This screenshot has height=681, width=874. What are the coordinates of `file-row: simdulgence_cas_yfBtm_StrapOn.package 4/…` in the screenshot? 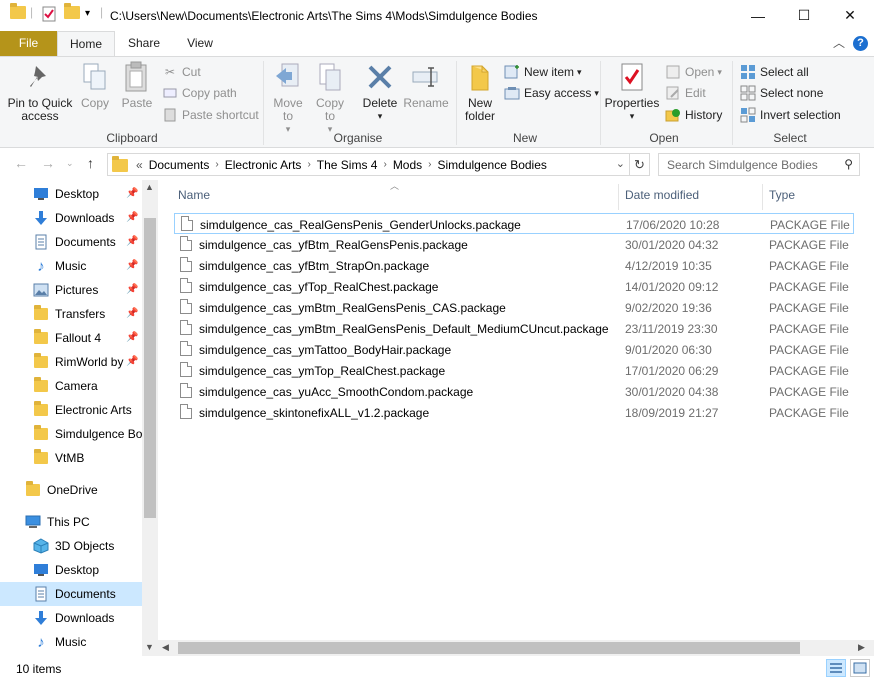 It's located at (514, 265).